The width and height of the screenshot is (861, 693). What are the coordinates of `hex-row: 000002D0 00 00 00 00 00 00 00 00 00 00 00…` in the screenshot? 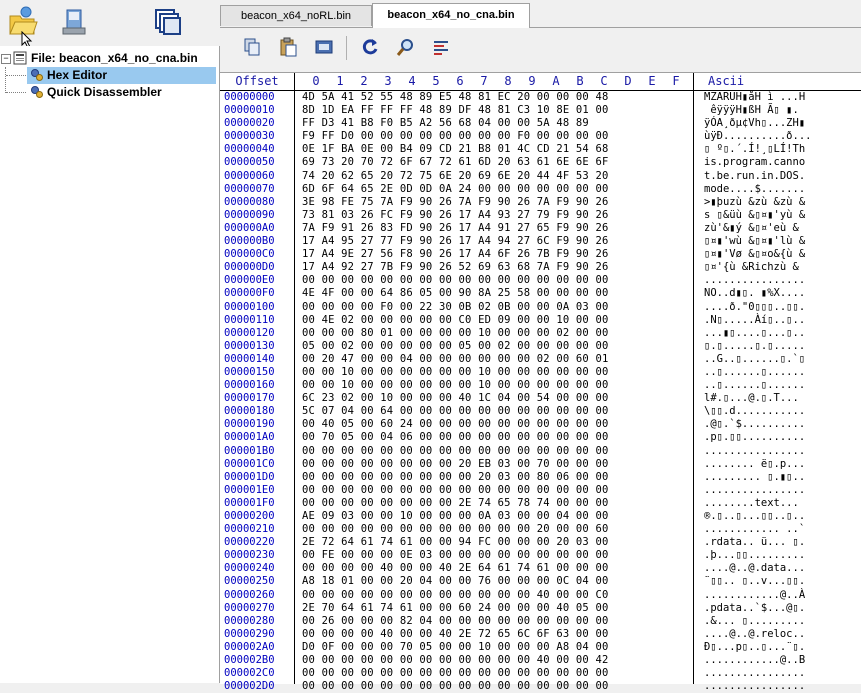 It's located at (540, 686).